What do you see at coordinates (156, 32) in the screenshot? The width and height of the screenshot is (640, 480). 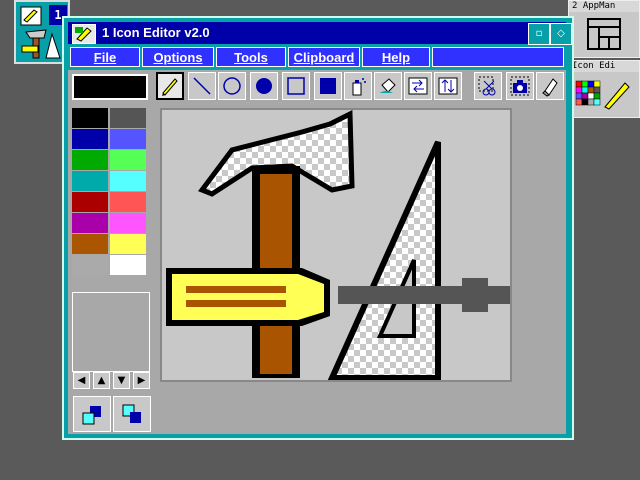 I see `window-title: 1 Icon Editor v2.0` at bounding box center [156, 32].